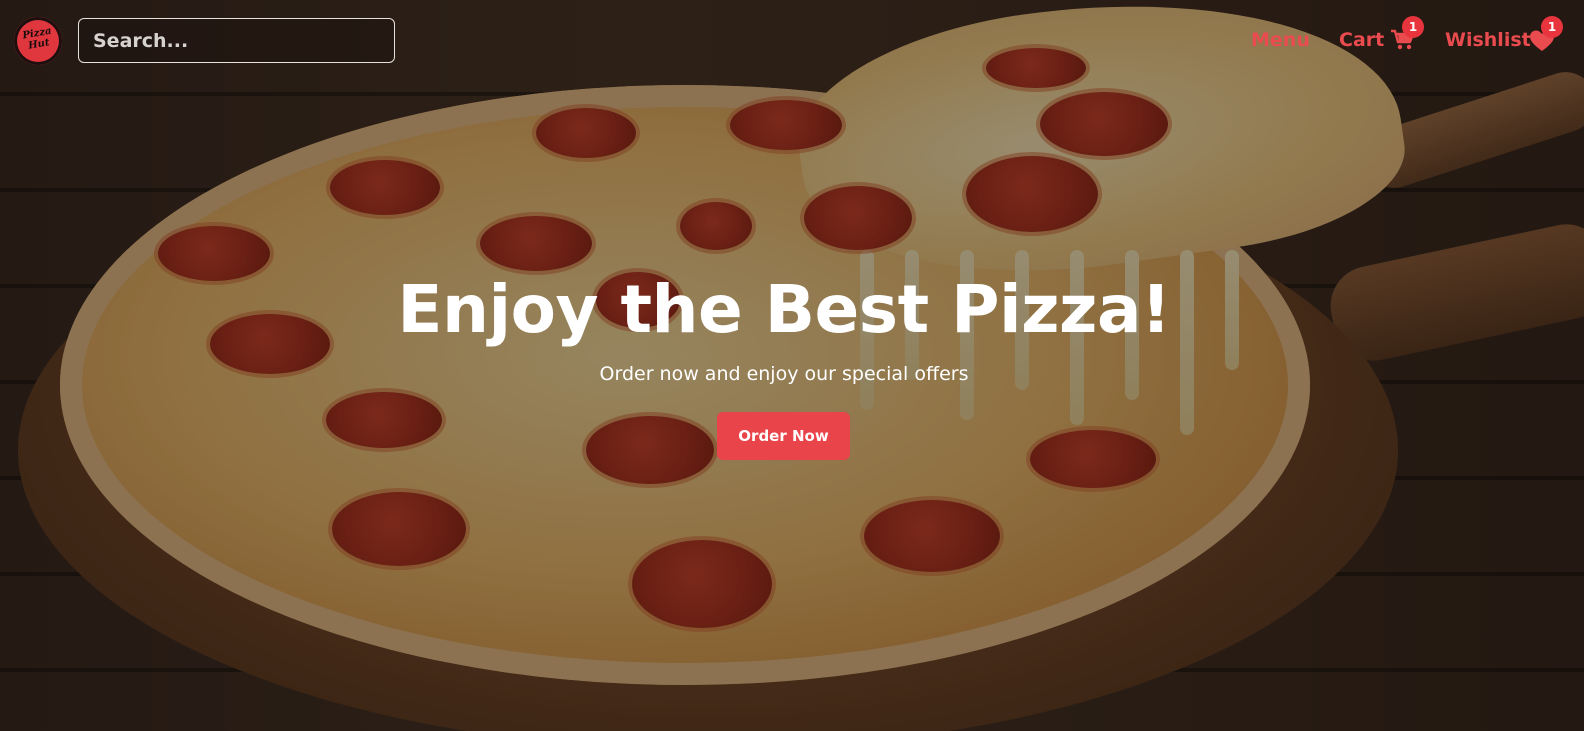 This screenshot has height=731, width=1584. Describe the element at coordinates (784, 374) in the screenshot. I see `hero-subtitle: Order now and enjoy our special offers` at that location.